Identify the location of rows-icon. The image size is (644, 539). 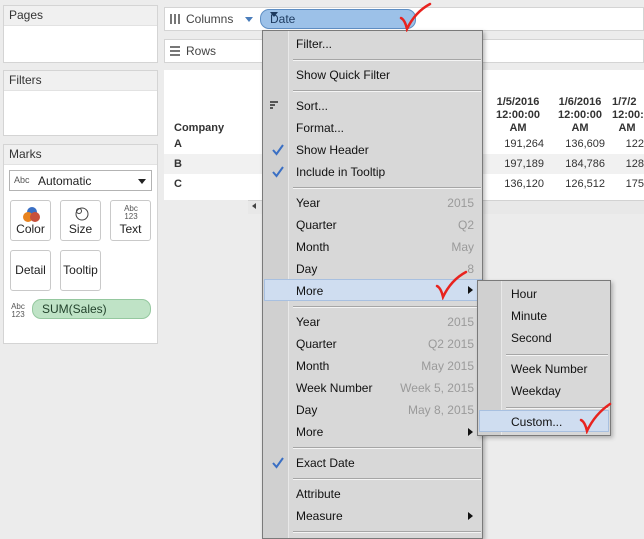
(175, 51).